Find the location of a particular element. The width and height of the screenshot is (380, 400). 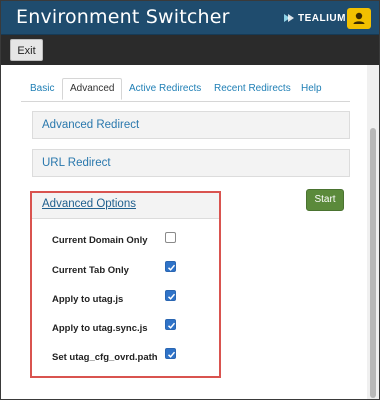

current-tab-only-checkbox is located at coordinates (170, 266).